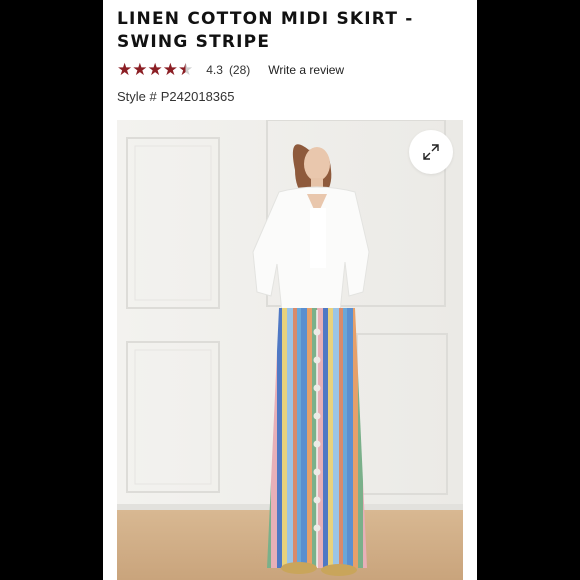 The image size is (580, 580). Describe the element at coordinates (239, 70) in the screenshot. I see `review-count: (28)` at that location.